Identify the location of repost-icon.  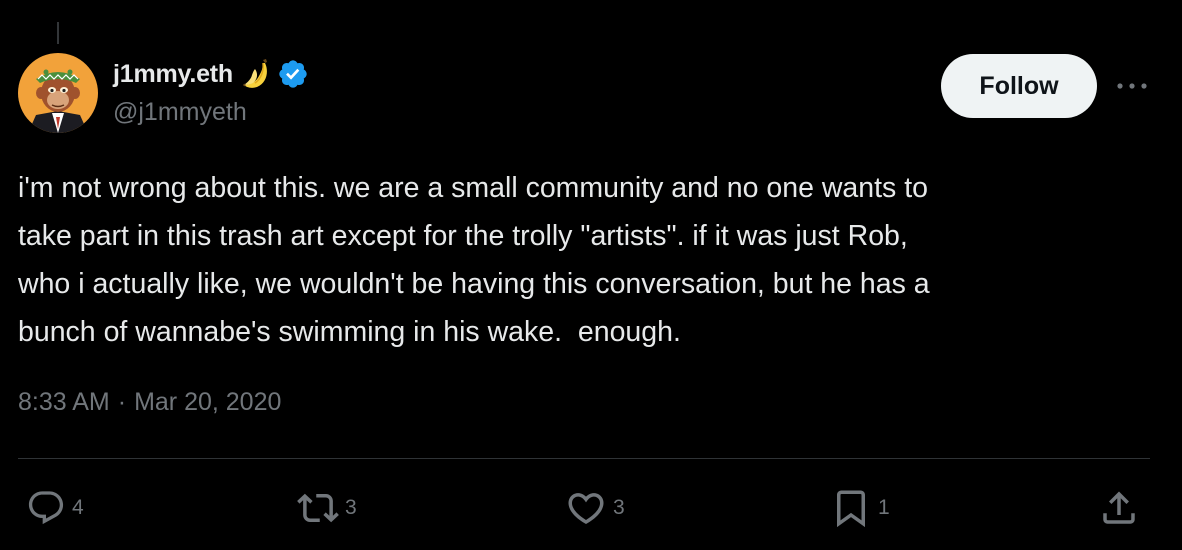
(318, 508).